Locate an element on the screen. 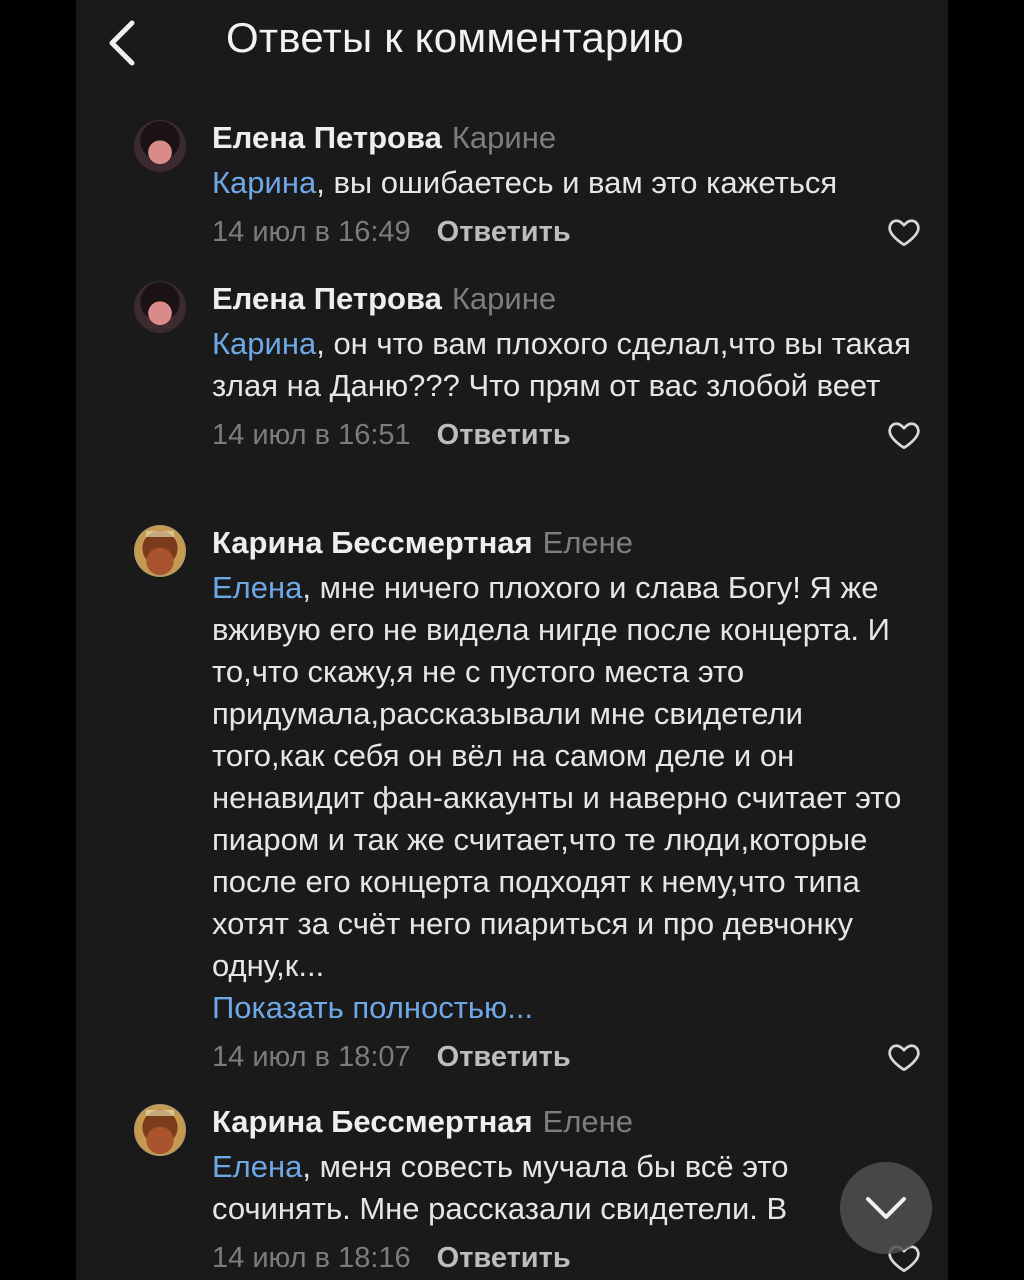 This screenshot has height=1280, width=1024. chevron-left-icon is located at coordinates (122, 43).